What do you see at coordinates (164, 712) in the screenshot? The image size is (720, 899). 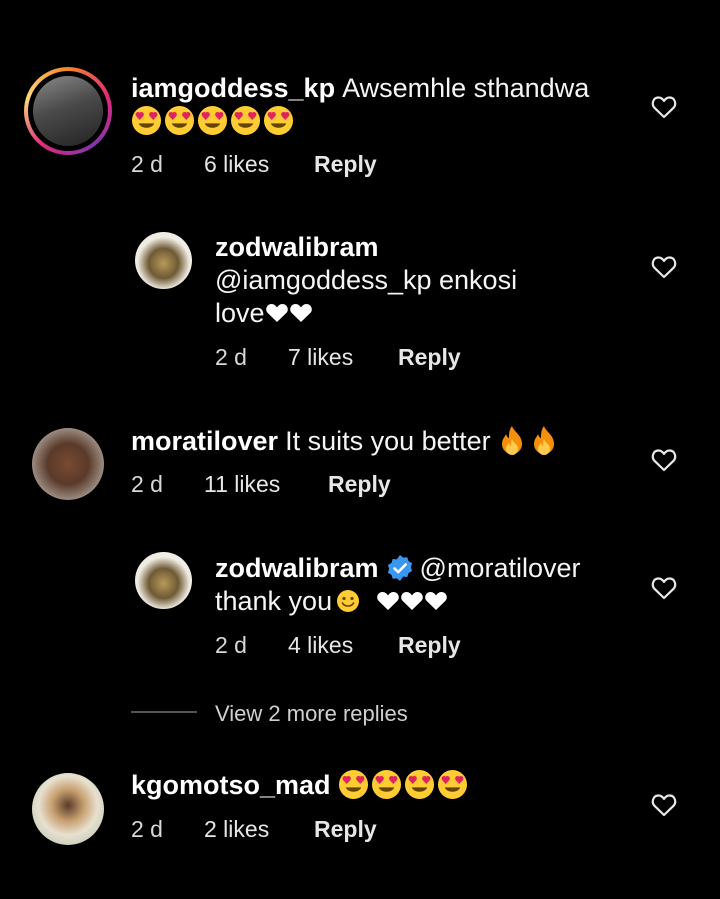 I see `view-more-divider` at bounding box center [164, 712].